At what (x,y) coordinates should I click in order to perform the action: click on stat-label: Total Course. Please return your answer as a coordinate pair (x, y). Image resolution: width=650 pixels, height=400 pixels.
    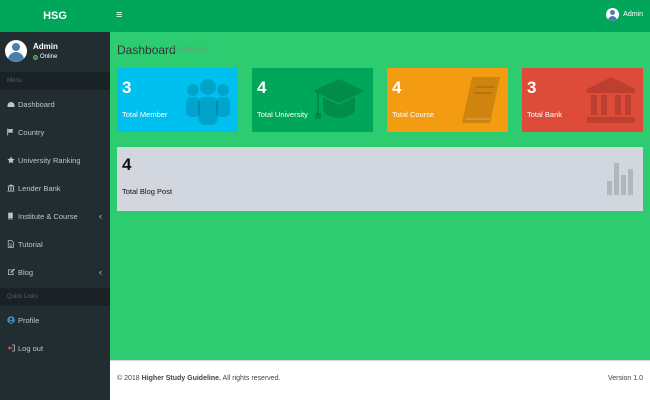
    Looking at the image, I should click on (413, 114).